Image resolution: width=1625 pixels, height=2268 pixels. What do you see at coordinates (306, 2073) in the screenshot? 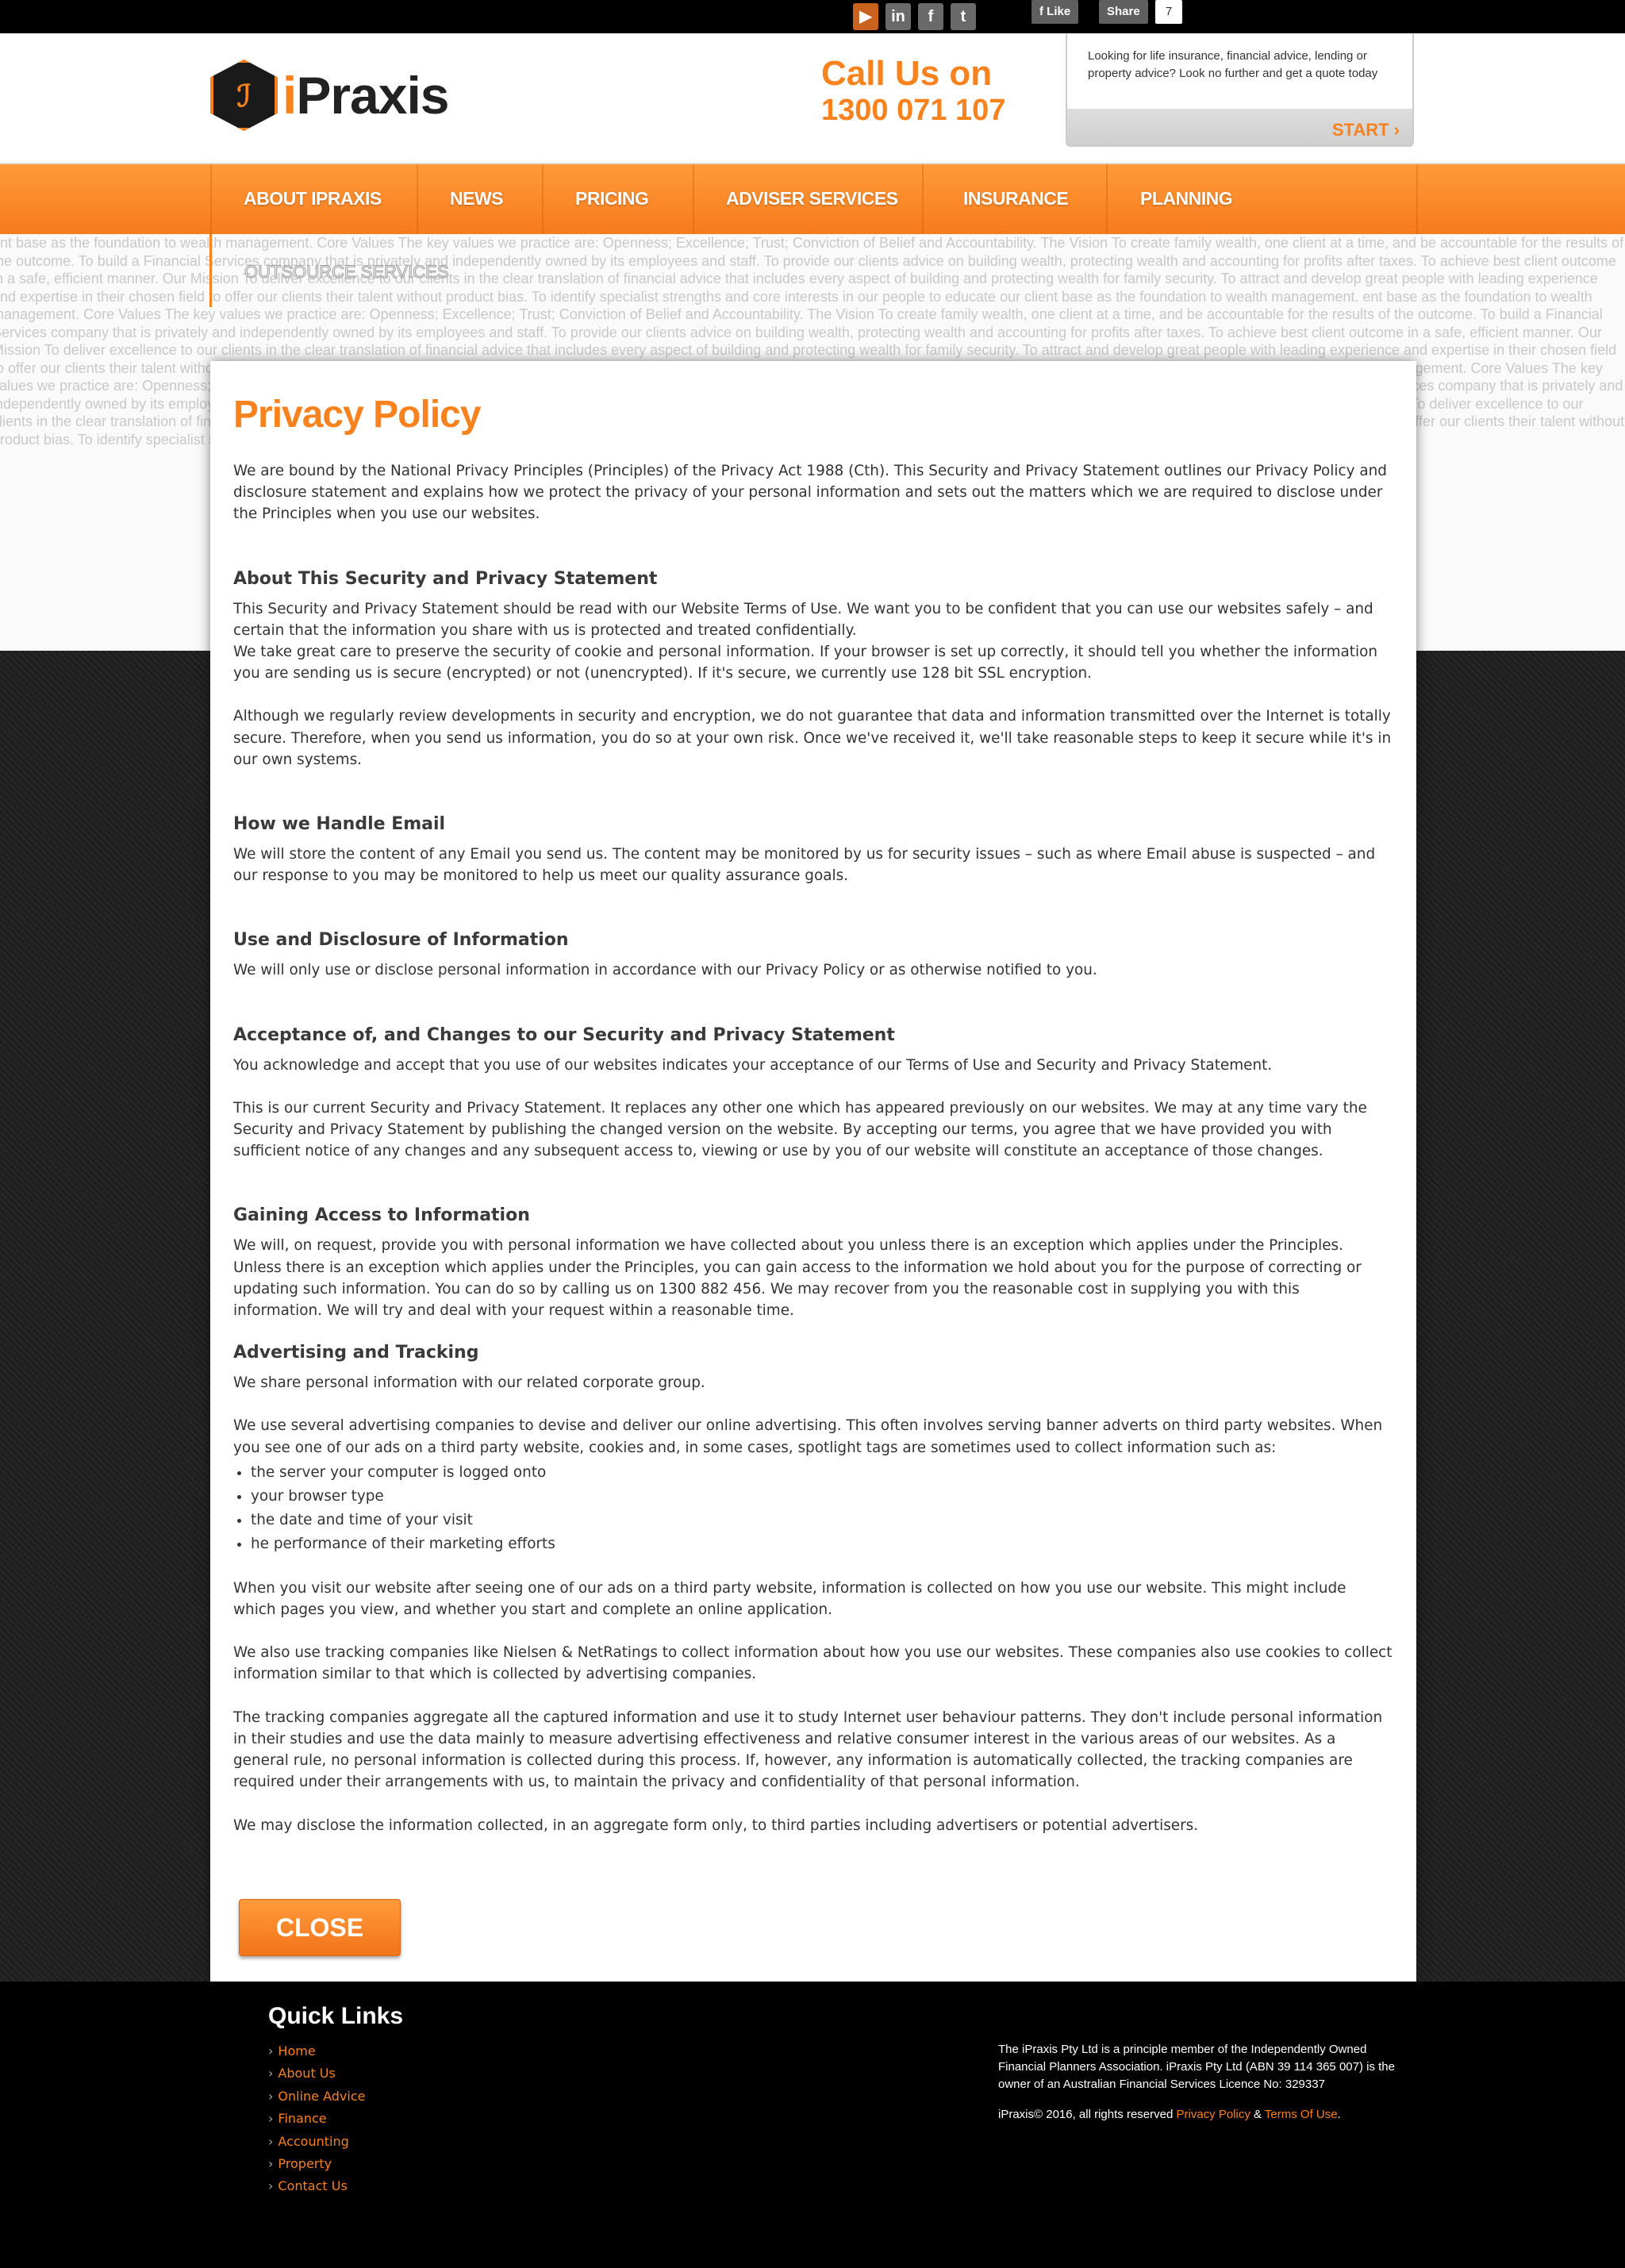
I see `footer-link-about-us: About Us` at bounding box center [306, 2073].